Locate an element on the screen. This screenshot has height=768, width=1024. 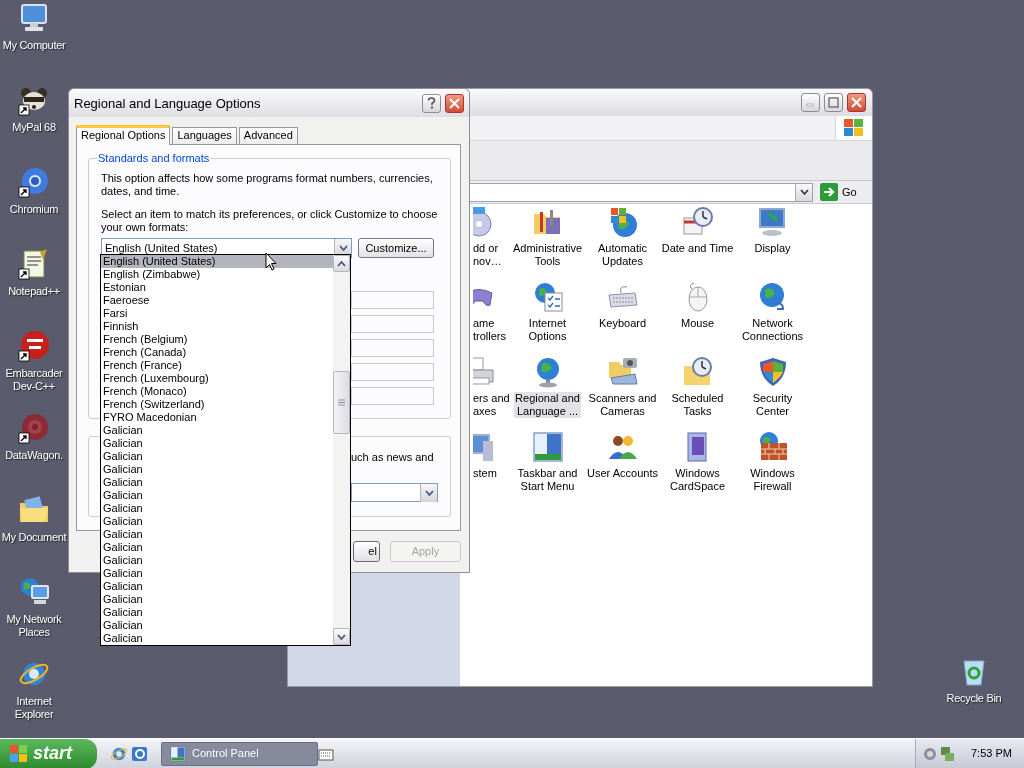
control-panel-item: Scheduled Tasks is located at coordinates (697, 405).